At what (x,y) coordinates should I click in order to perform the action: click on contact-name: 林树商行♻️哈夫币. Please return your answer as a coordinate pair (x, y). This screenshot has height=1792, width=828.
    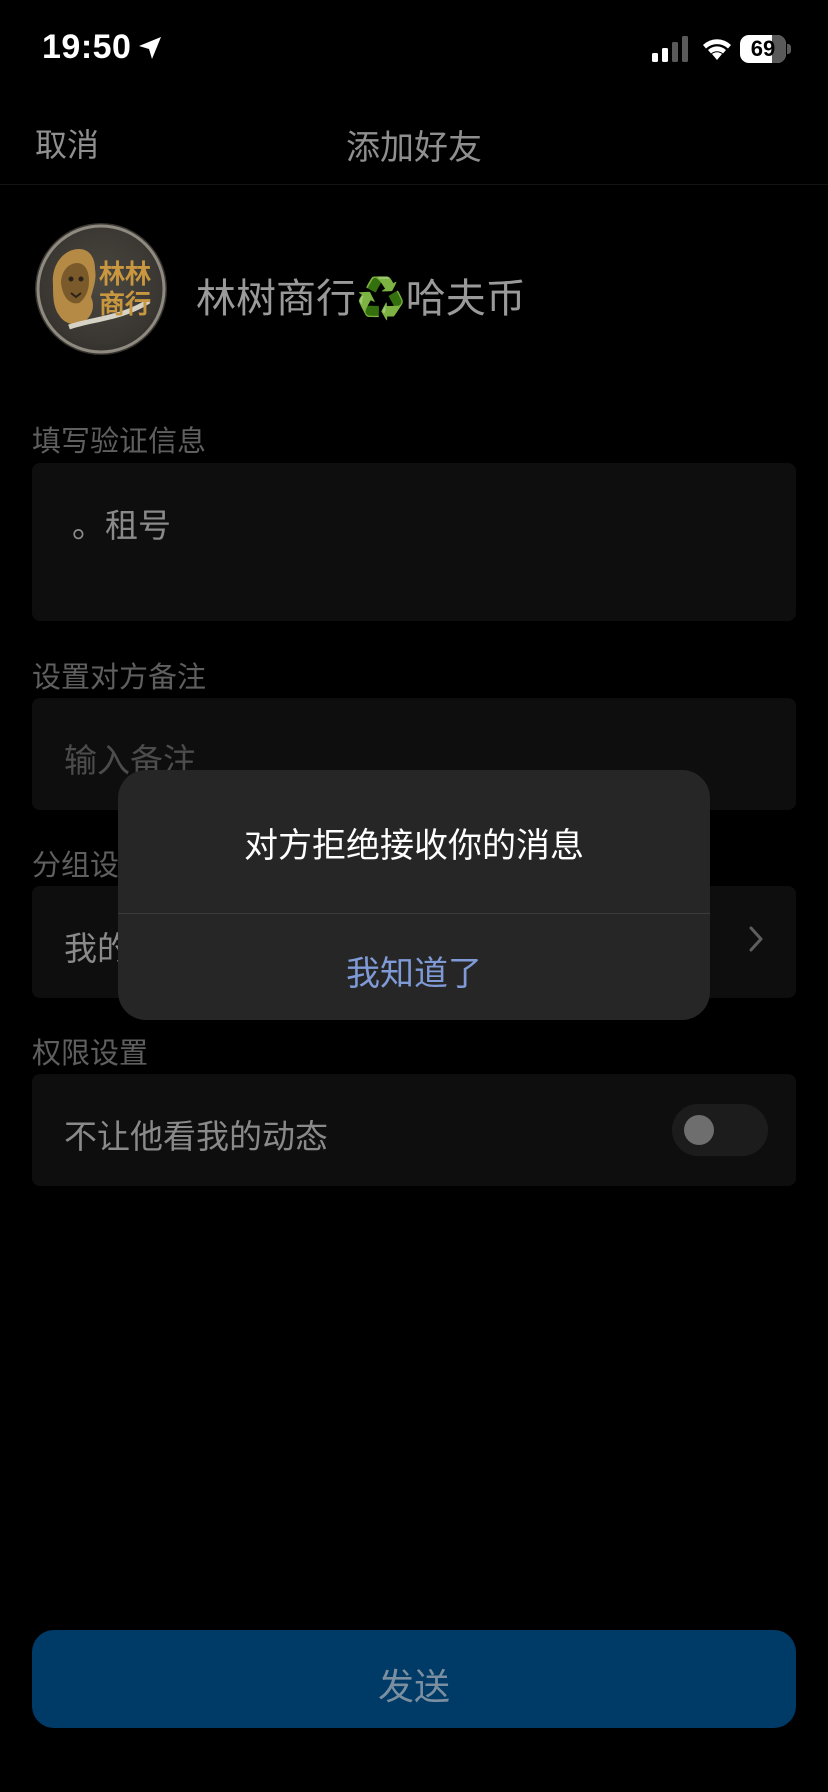
    Looking at the image, I should click on (361, 299).